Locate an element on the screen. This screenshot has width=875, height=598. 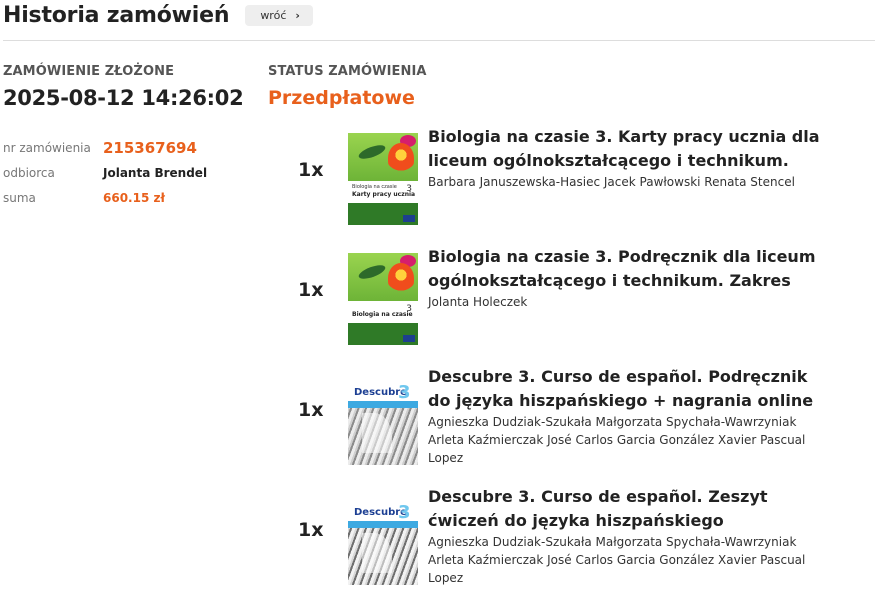
sum-row: suma 660.15 zł is located at coordinates (105, 197).